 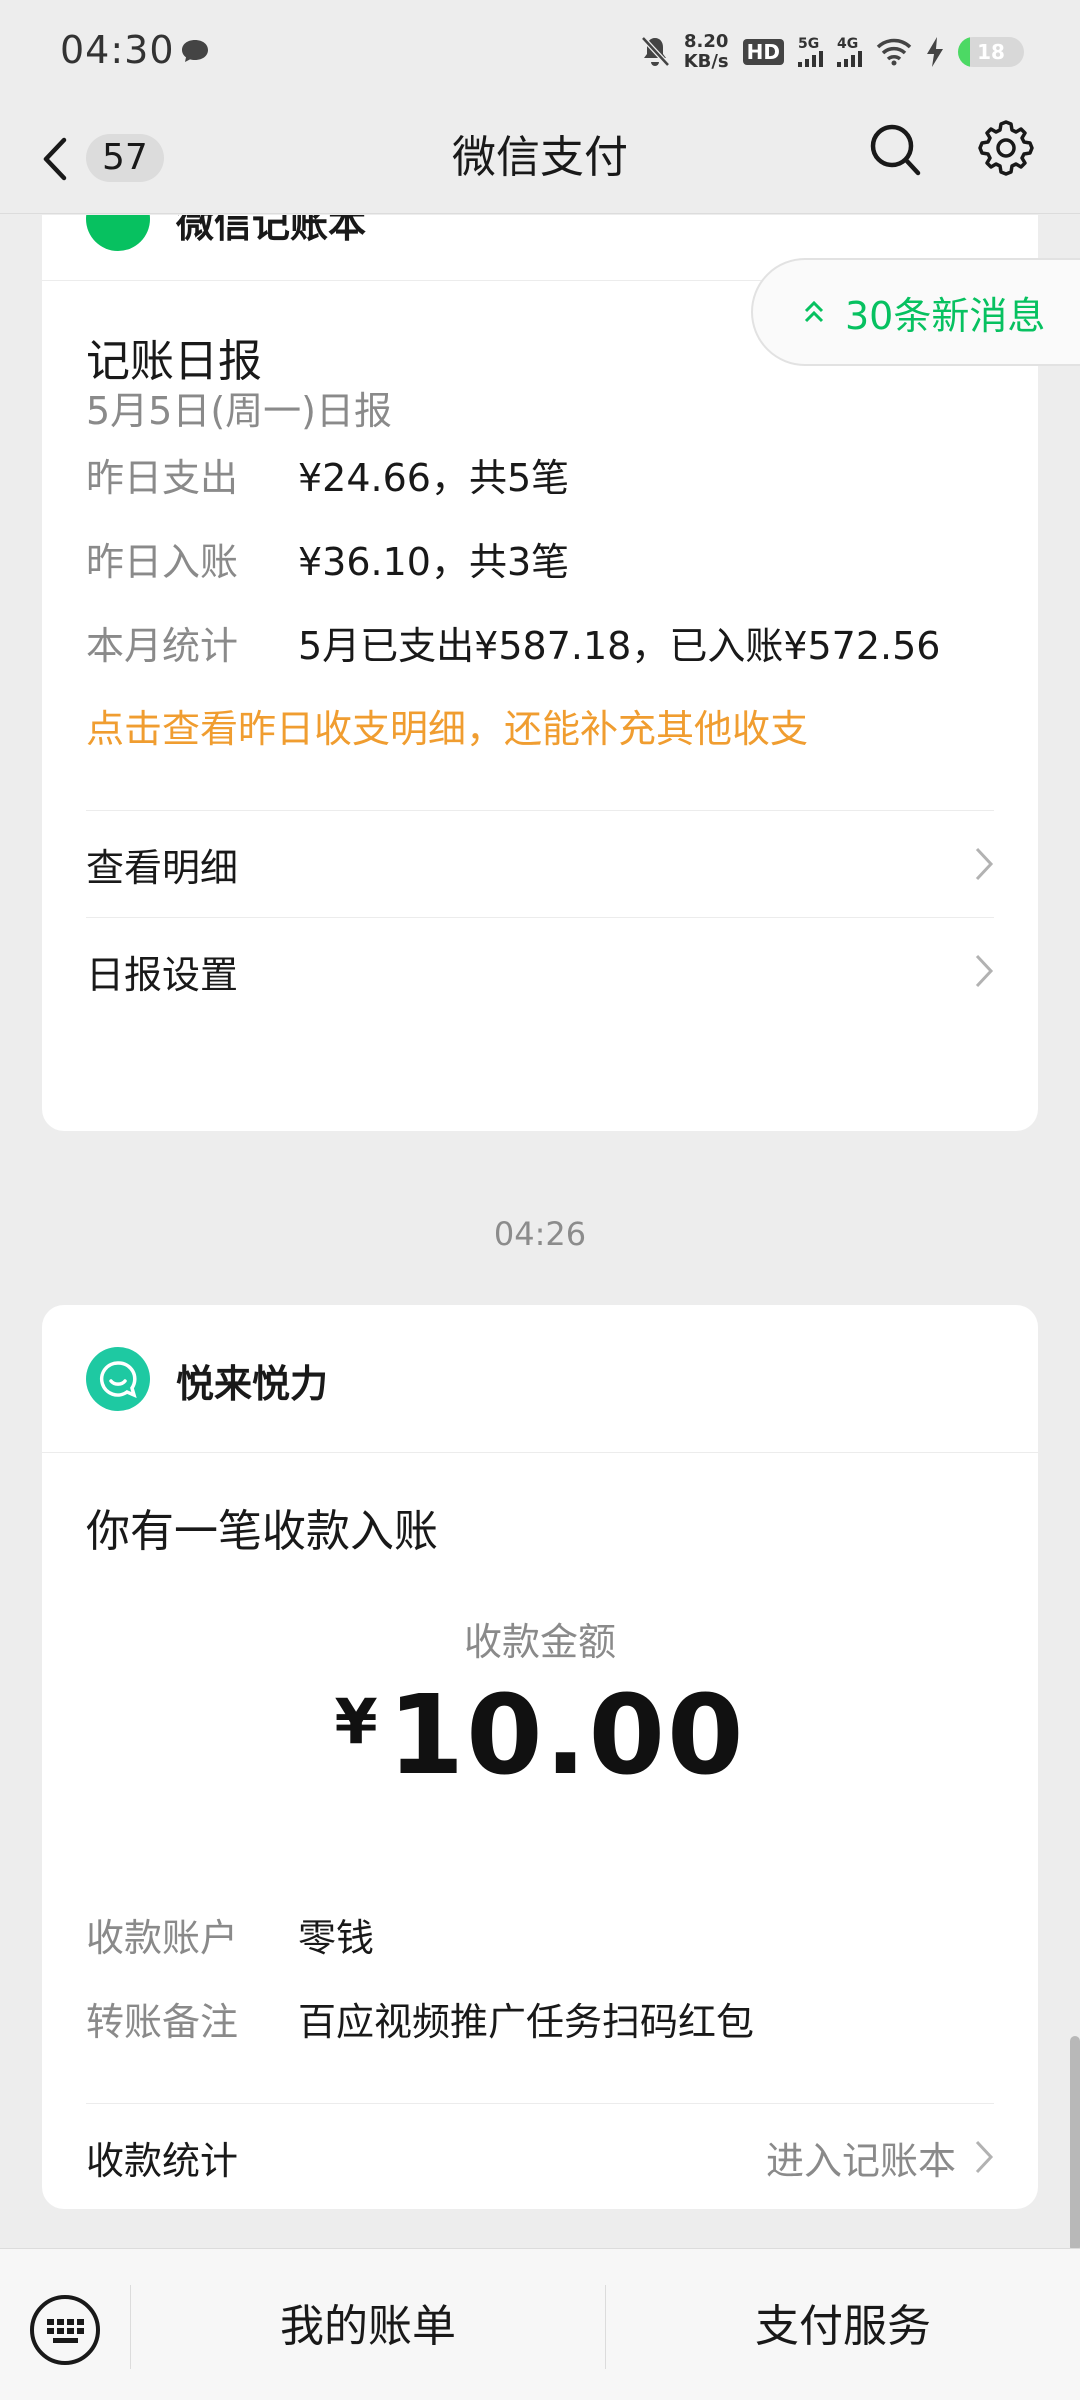 I want to click on hd-voice-icon: HD, so click(x=763, y=52).